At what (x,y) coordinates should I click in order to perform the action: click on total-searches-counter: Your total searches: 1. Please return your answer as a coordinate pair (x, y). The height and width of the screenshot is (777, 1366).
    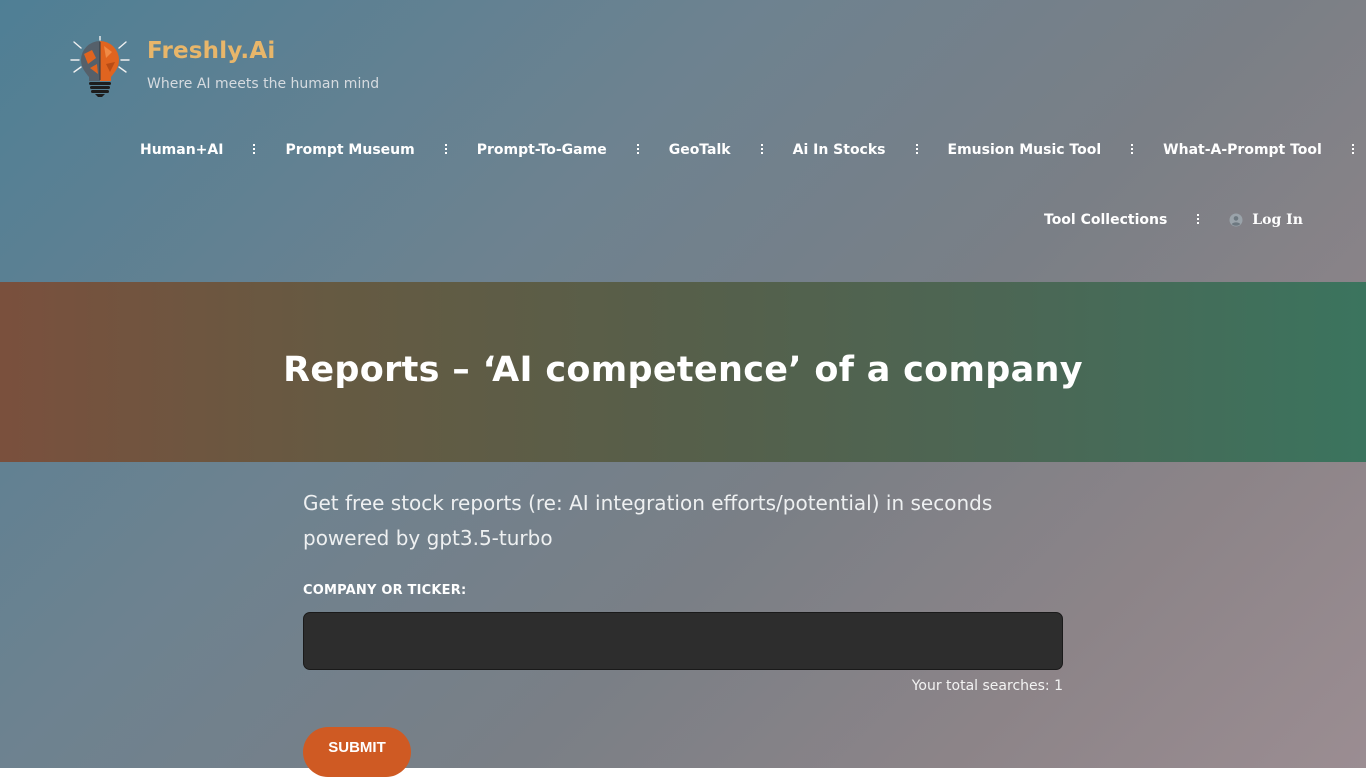
    Looking at the image, I should click on (987, 686).